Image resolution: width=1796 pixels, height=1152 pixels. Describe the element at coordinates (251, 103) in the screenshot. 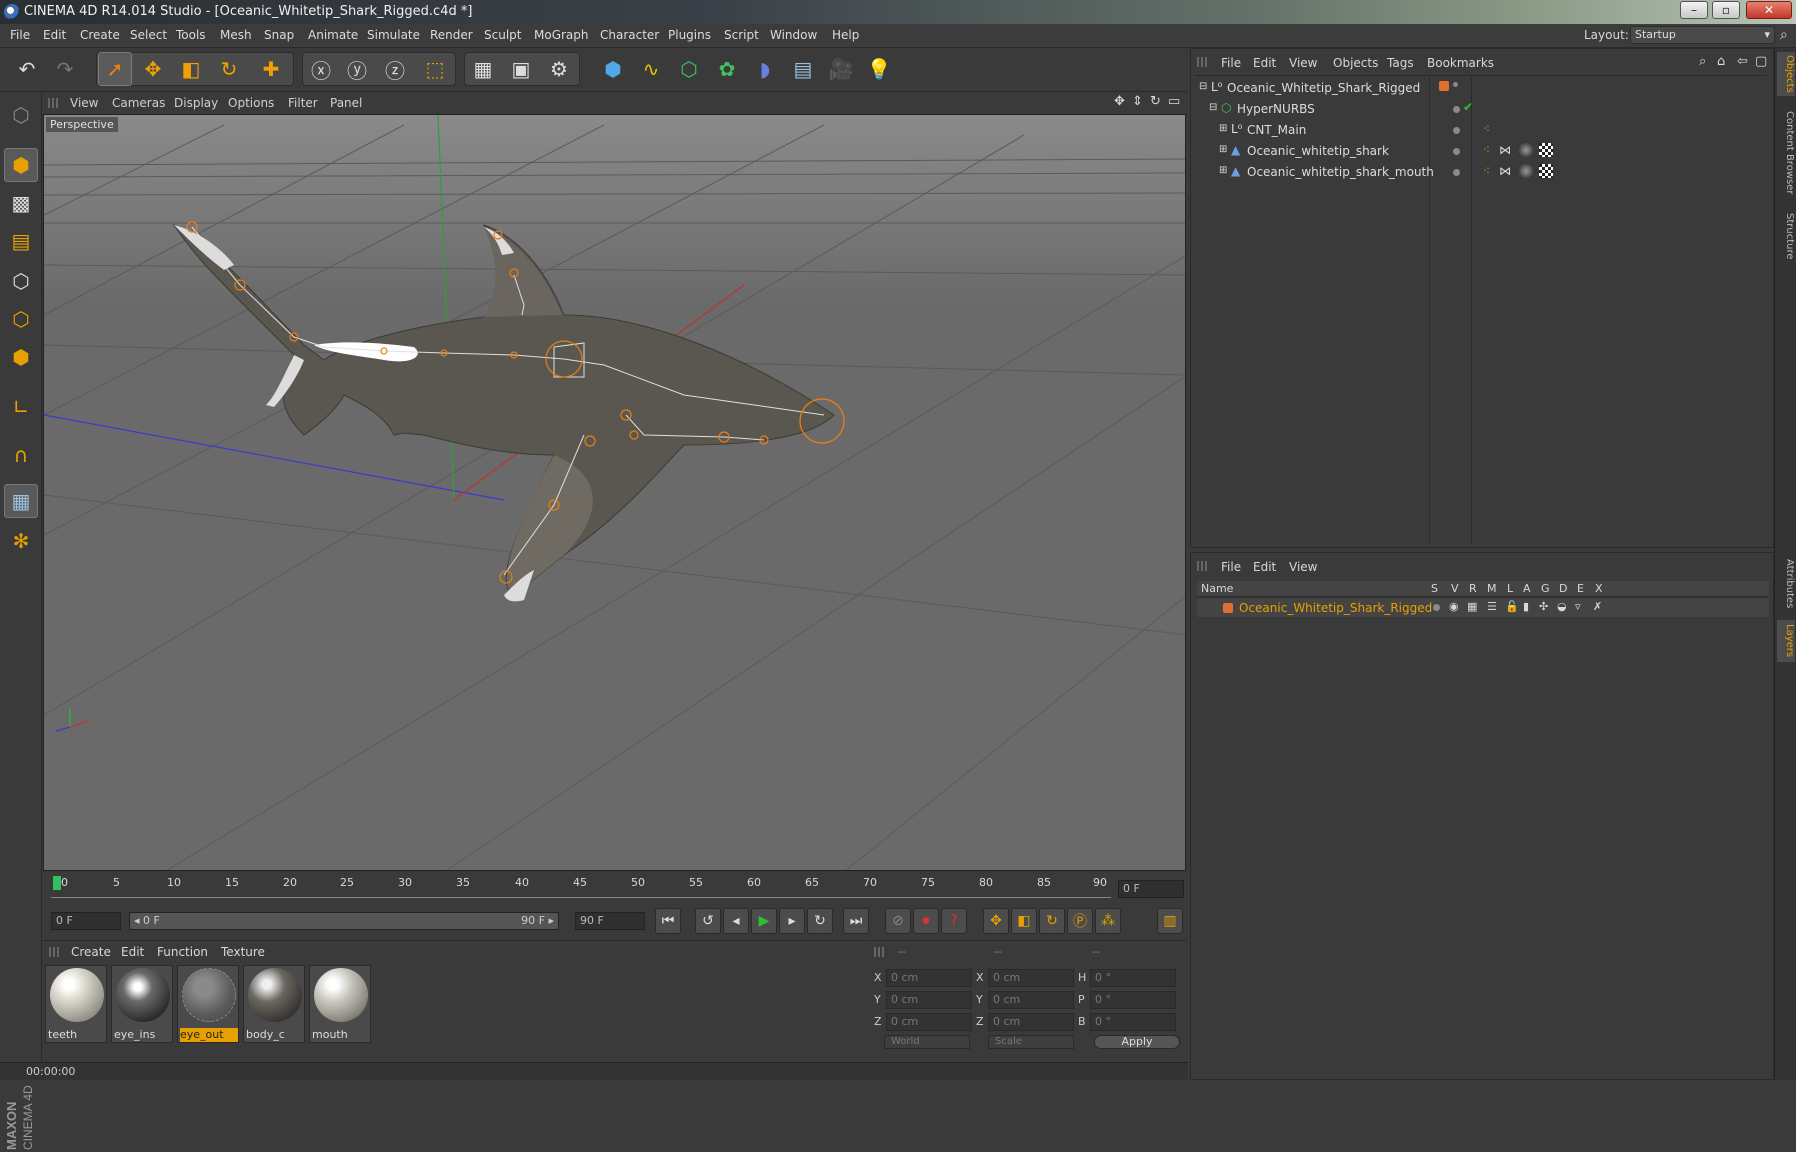

I see `viewport-menu-options: Options` at that location.